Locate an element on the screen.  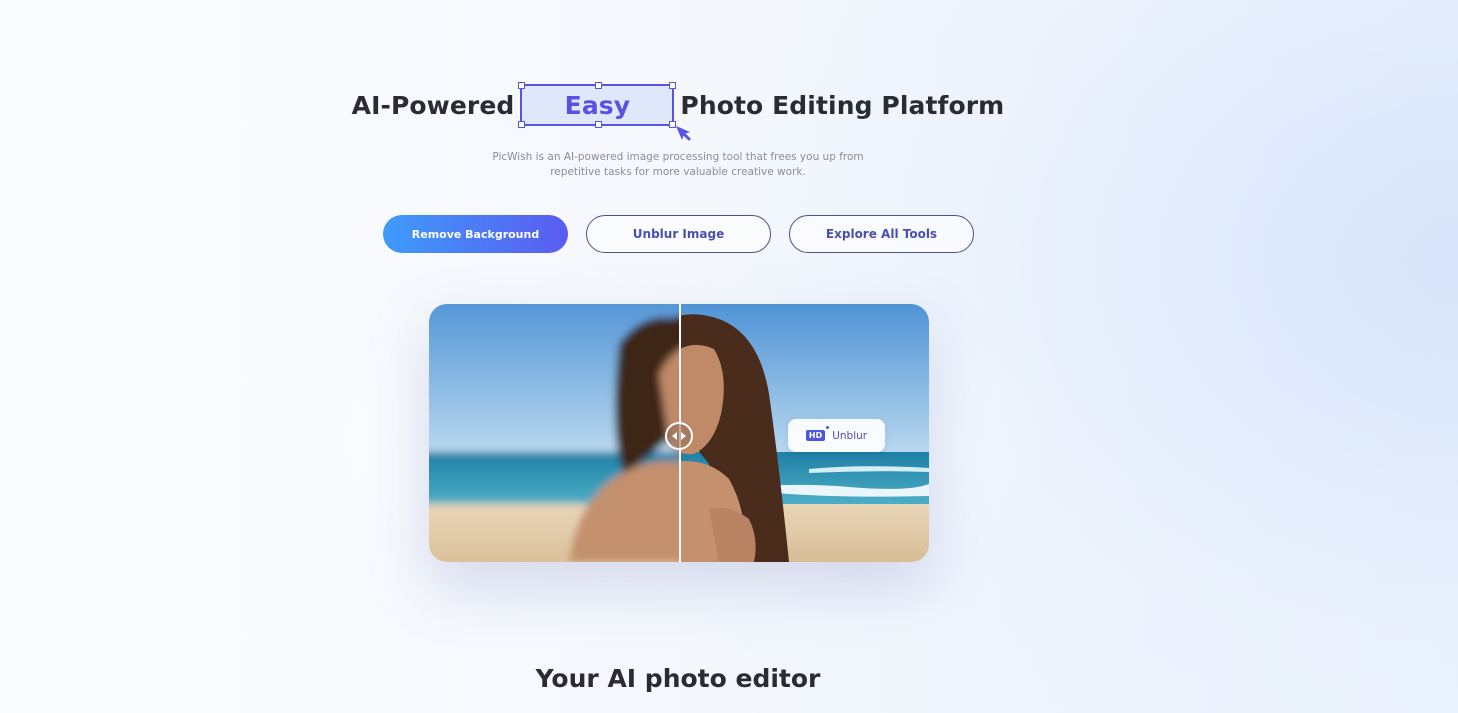
resize-handle-top-right is located at coordinates (673, 85).